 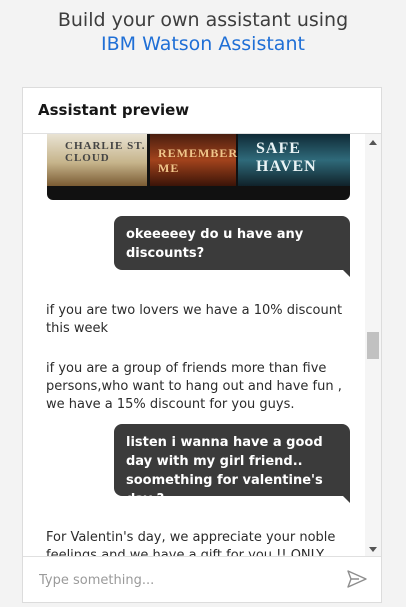 I want to click on chevron-down-icon, so click(x=373, y=549).